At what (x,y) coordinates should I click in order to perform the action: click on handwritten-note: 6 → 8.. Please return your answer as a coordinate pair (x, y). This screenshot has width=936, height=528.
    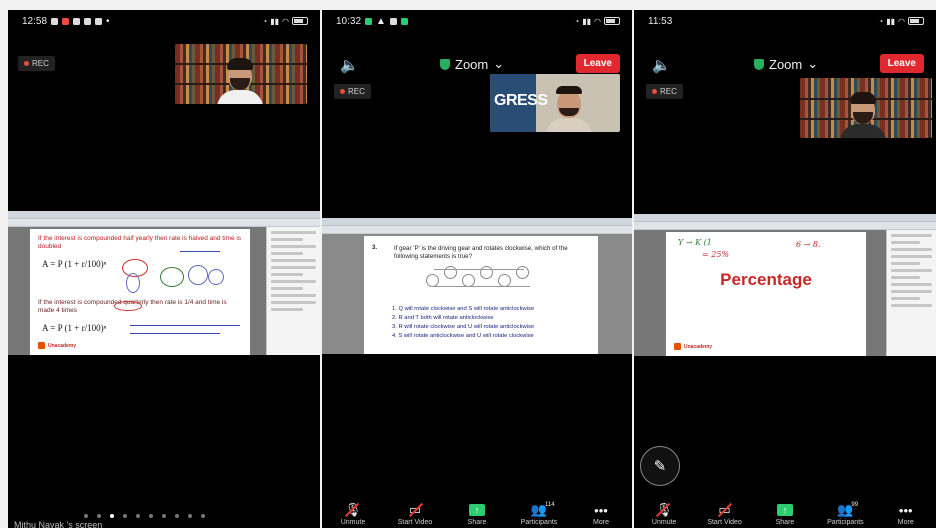
    Looking at the image, I should click on (808, 244).